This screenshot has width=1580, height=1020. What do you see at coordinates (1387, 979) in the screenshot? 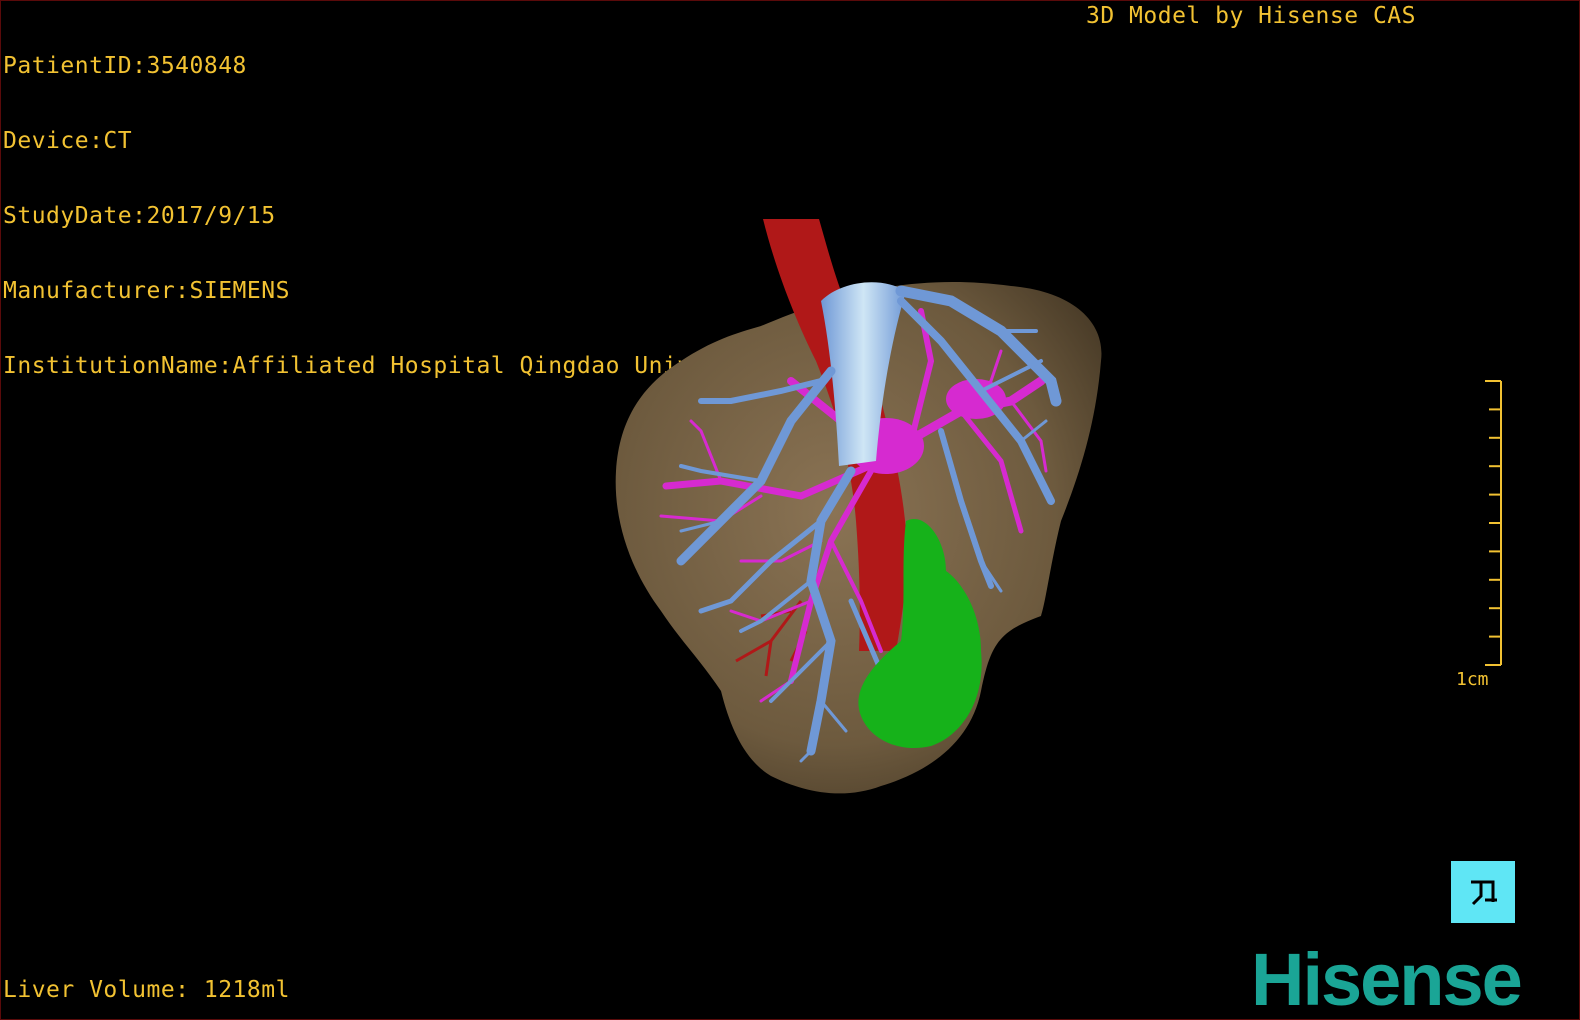
I see `hisense-logo: Hisense` at bounding box center [1387, 979].